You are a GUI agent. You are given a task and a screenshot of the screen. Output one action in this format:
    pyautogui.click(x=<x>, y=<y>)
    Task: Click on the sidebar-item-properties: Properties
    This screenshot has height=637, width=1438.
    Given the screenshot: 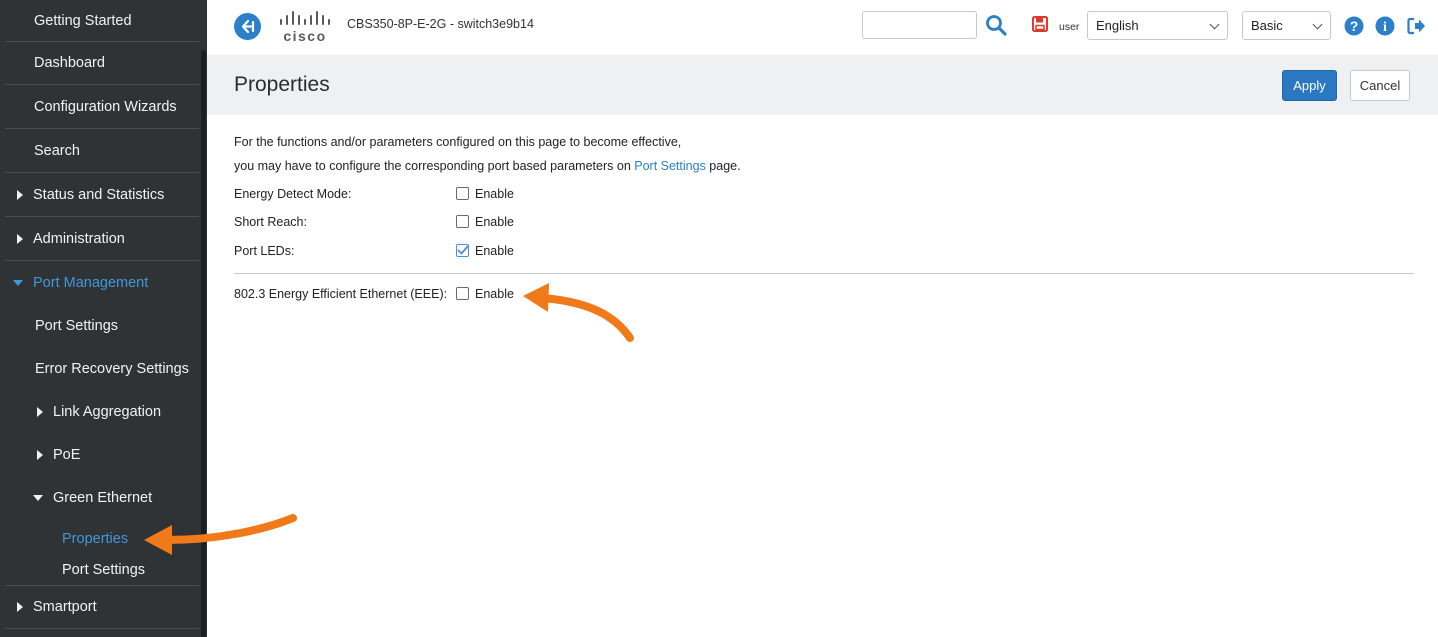 What is the action you would take?
    pyautogui.click(x=102, y=539)
    